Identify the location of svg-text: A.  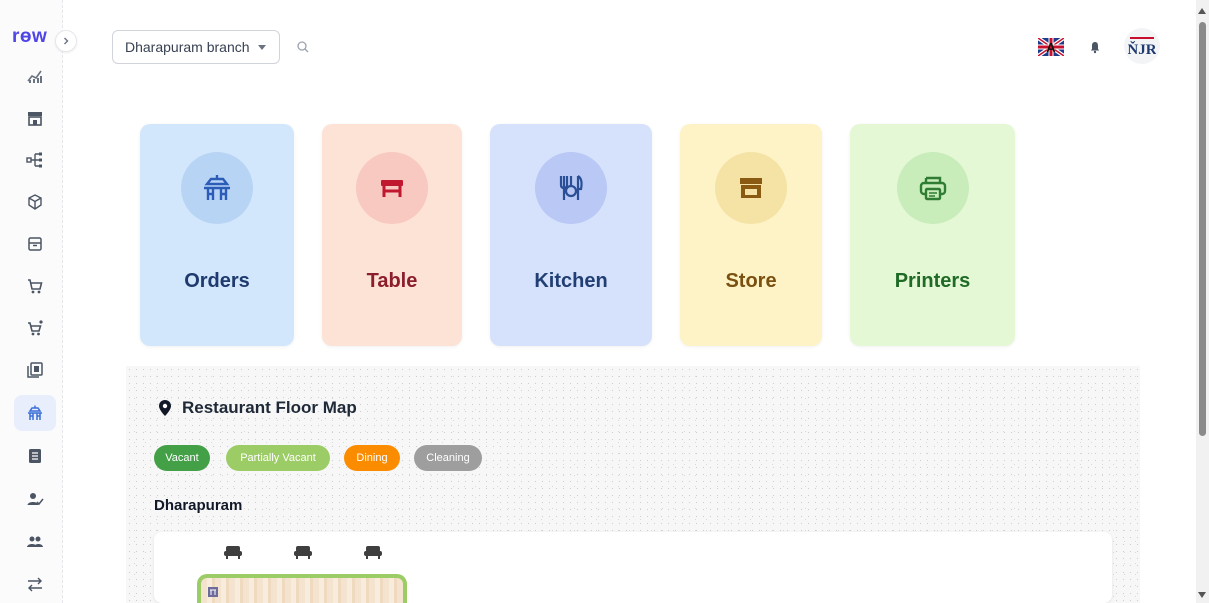
(1051, 47).